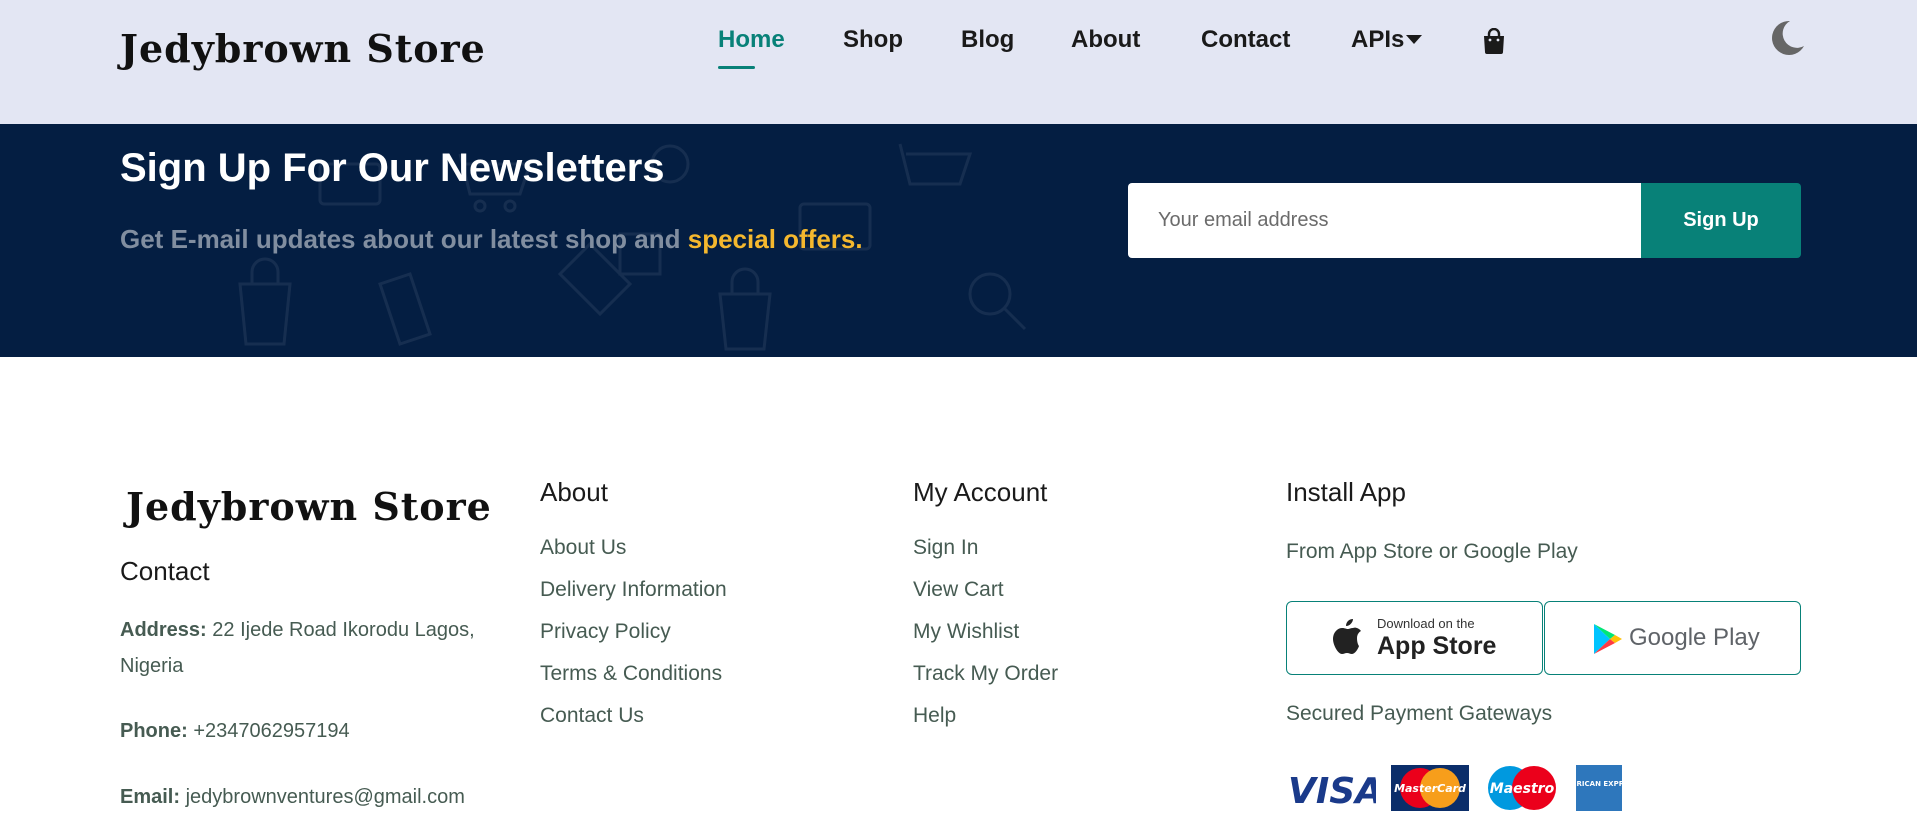 The image size is (1917, 824). What do you see at coordinates (1347, 636) in the screenshot?
I see `apple-icon` at bounding box center [1347, 636].